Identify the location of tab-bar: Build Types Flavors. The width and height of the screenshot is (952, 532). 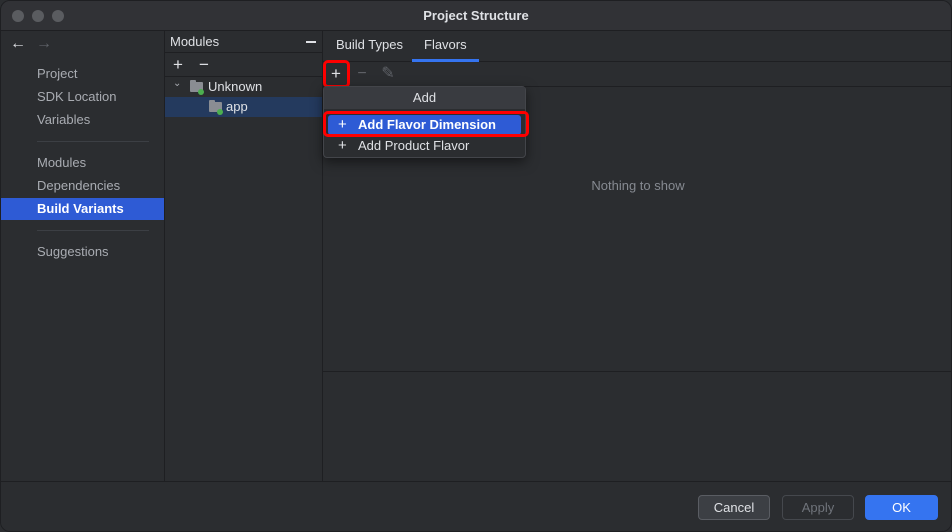
(637, 46).